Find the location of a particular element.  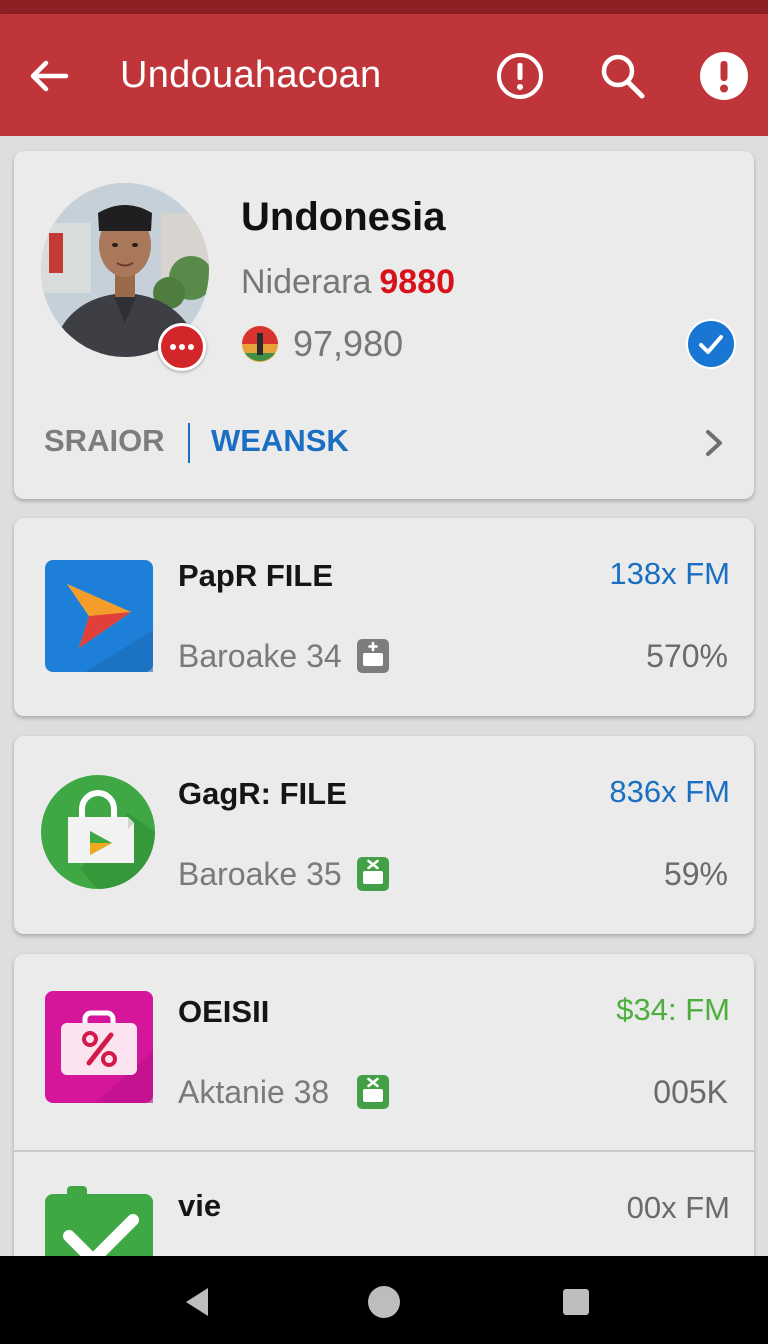

info-circle-icon is located at coordinates (520, 76).